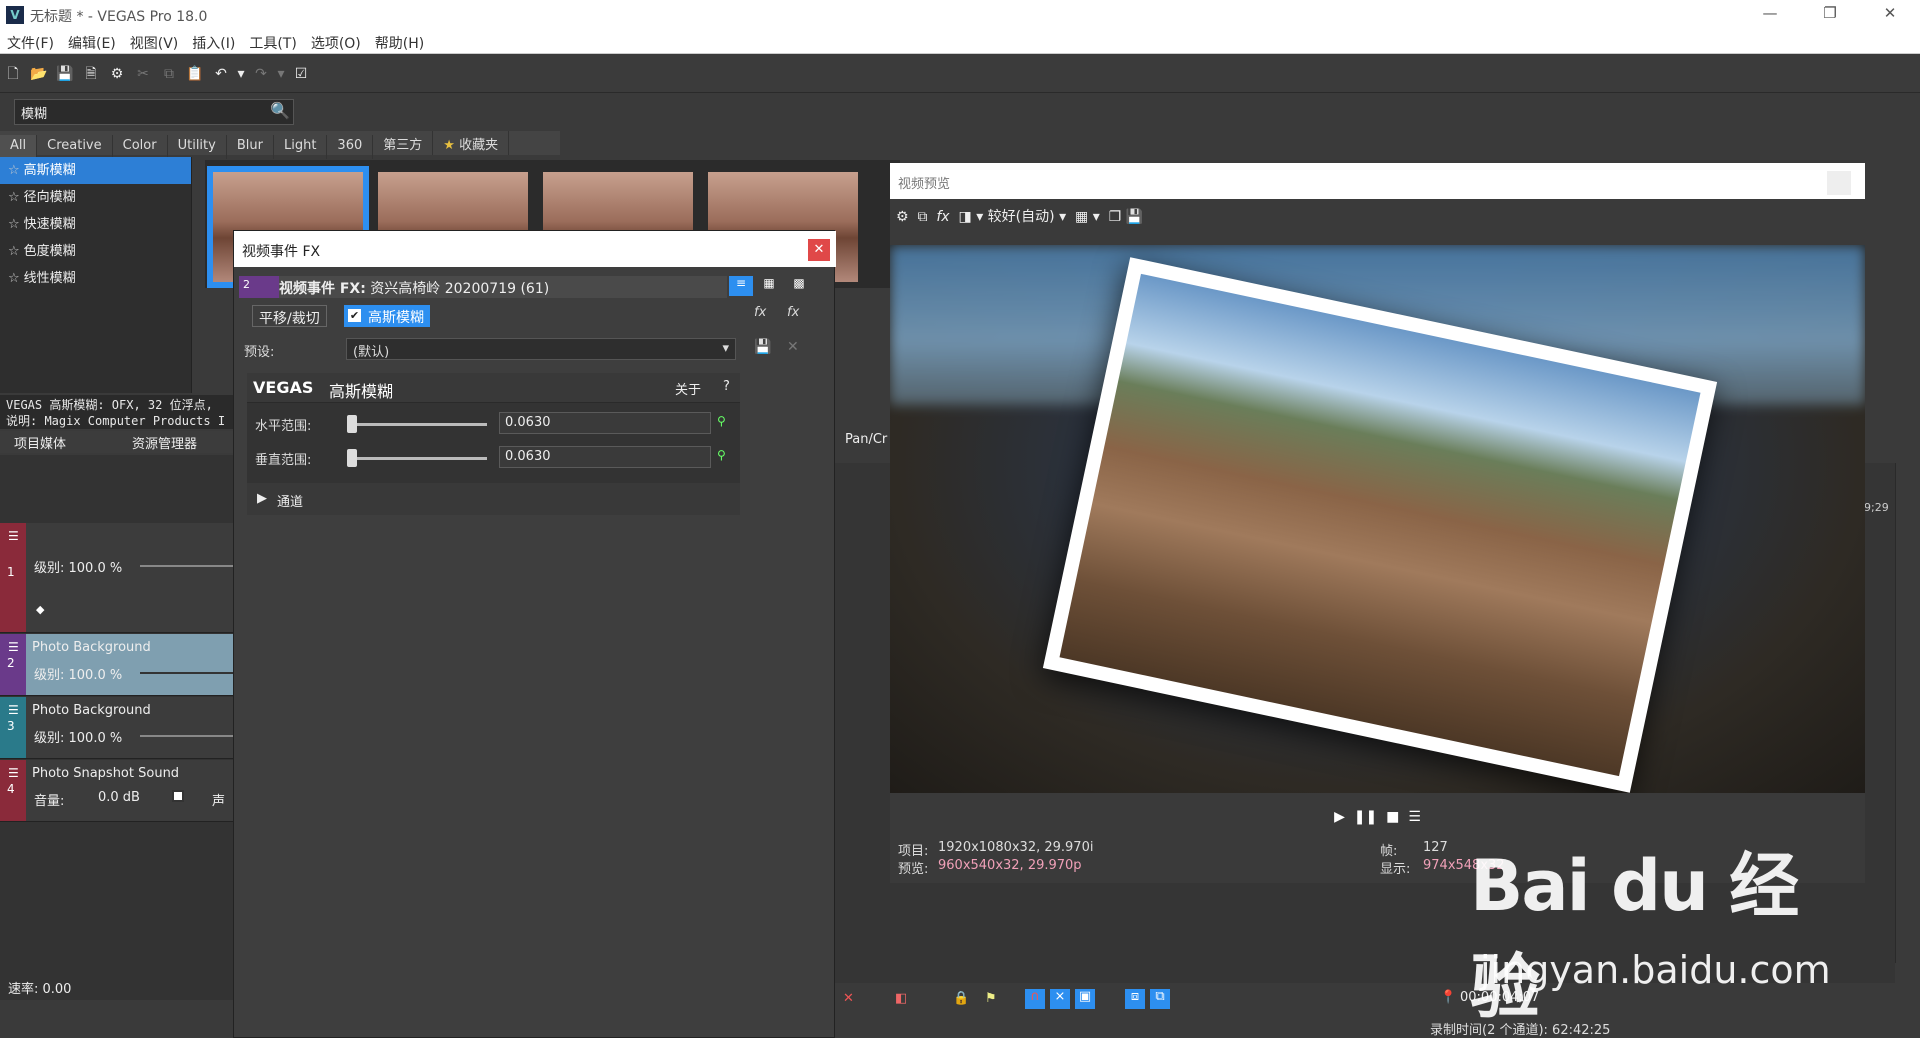 This screenshot has width=1920, height=1038. Describe the element at coordinates (195, 74) in the screenshot. I see `paste-icon: 📋` at that location.